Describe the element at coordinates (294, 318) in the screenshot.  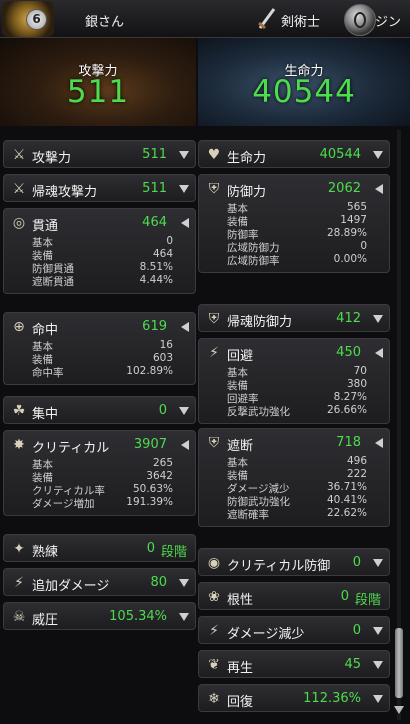
I see `stat-row-soul-shield: ⛨ 帰魂防御力 412` at that location.